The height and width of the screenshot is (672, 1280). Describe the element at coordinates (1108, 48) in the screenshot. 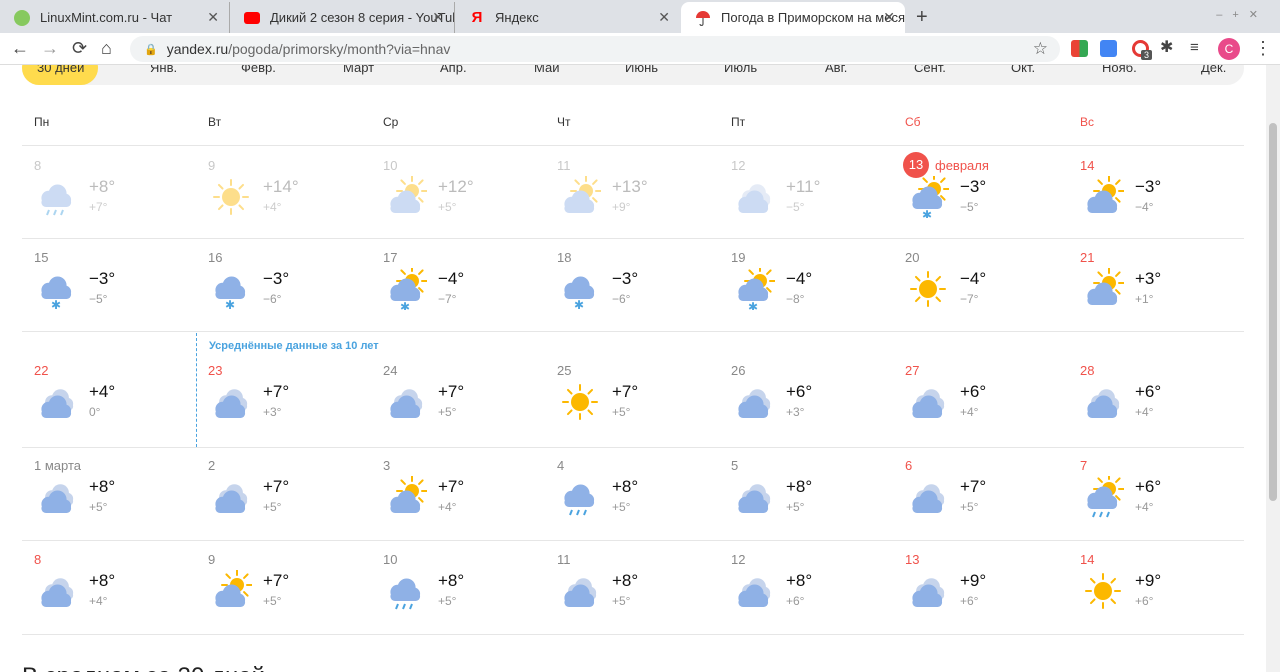

I see `translate-icon` at that location.